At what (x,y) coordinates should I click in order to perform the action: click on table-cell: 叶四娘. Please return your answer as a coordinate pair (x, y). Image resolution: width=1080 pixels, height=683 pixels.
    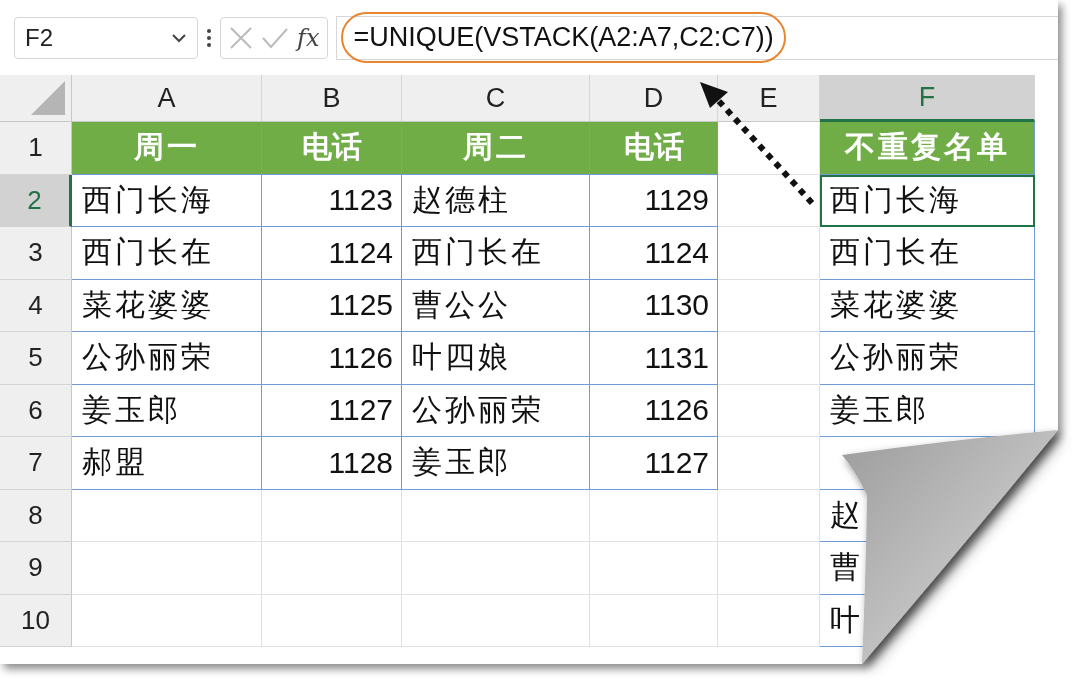
    Looking at the image, I should click on (496, 358).